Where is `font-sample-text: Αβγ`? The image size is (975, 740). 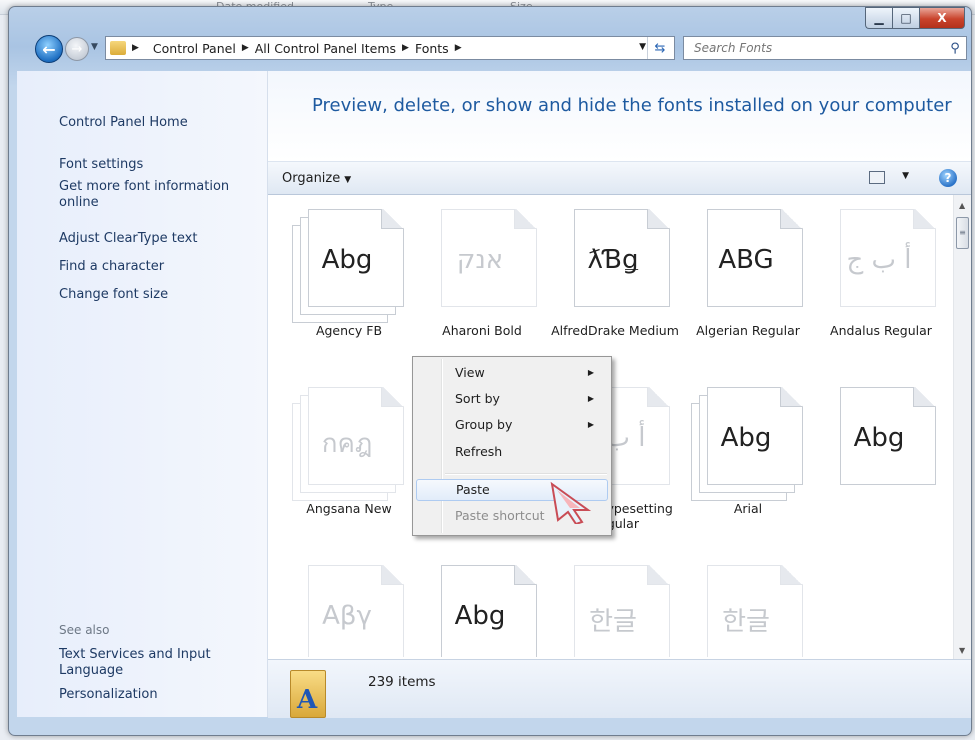
font-sample-text: Αβγ is located at coordinates (347, 616).